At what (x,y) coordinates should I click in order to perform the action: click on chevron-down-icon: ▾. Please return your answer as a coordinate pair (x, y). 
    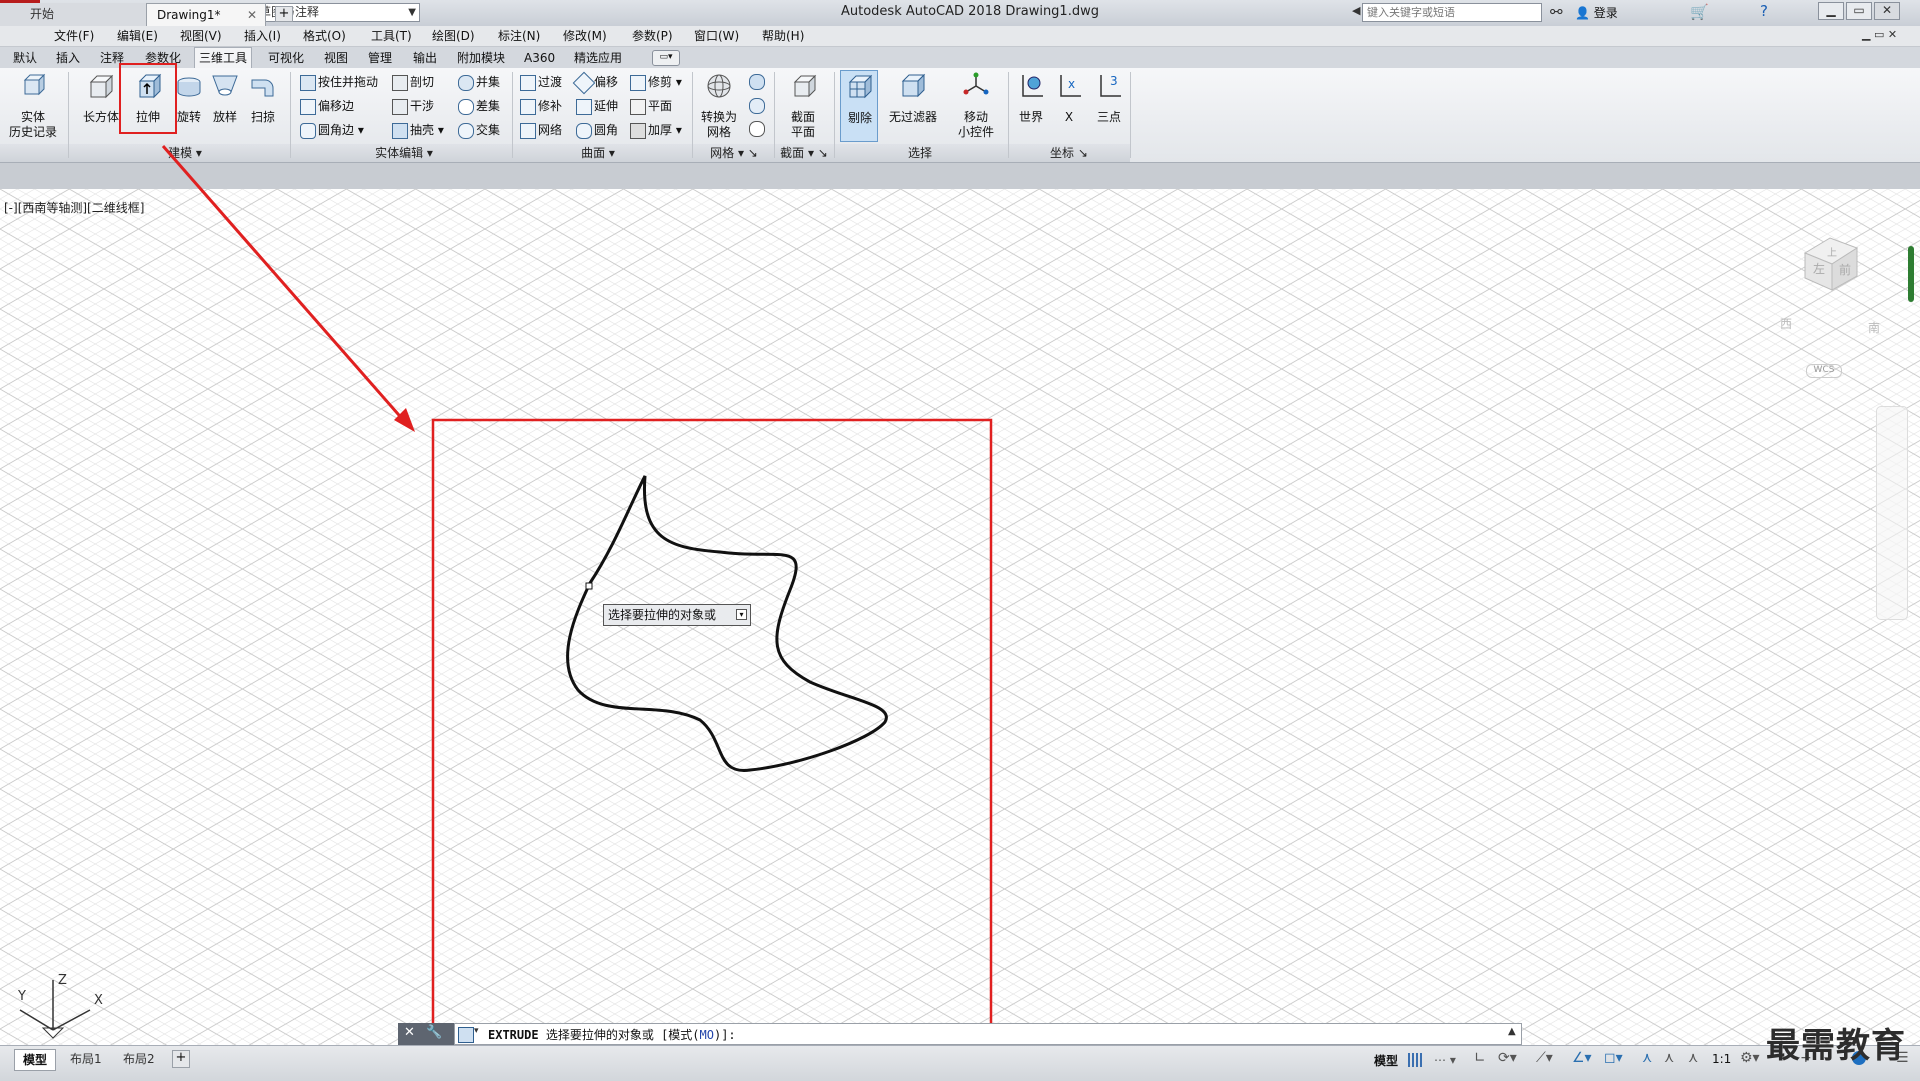
    Looking at the image, I should click on (476, 1031).